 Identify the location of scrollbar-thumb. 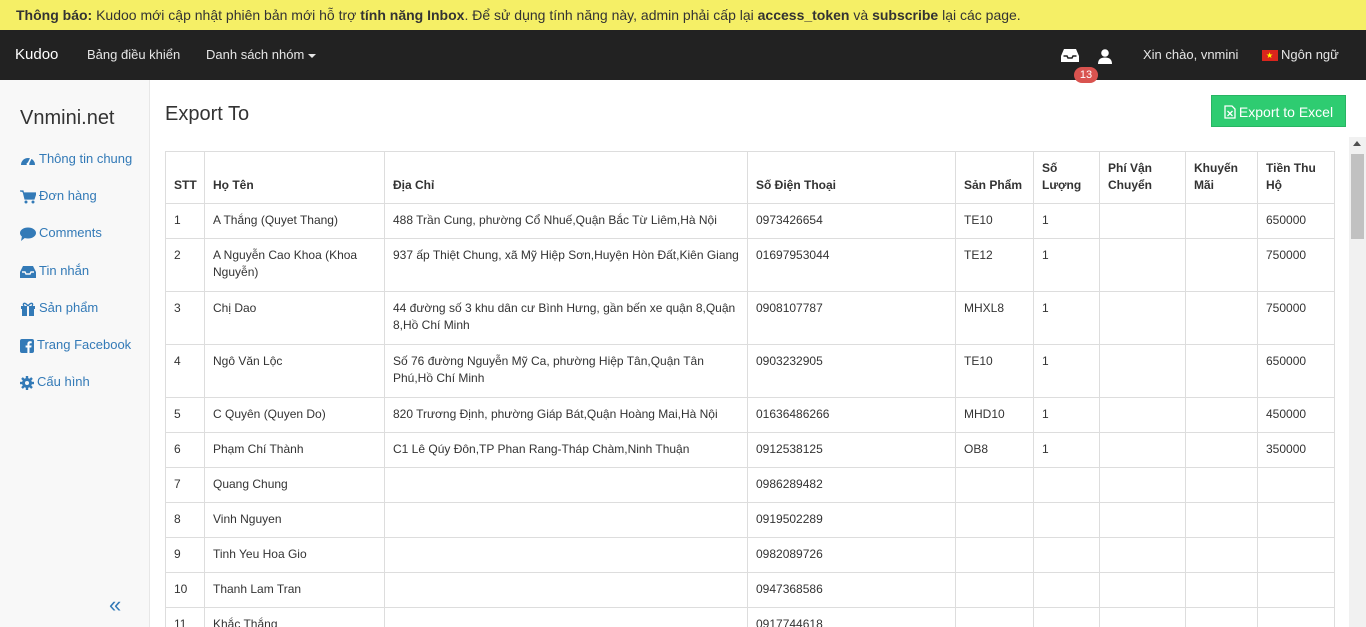
(1357, 196).